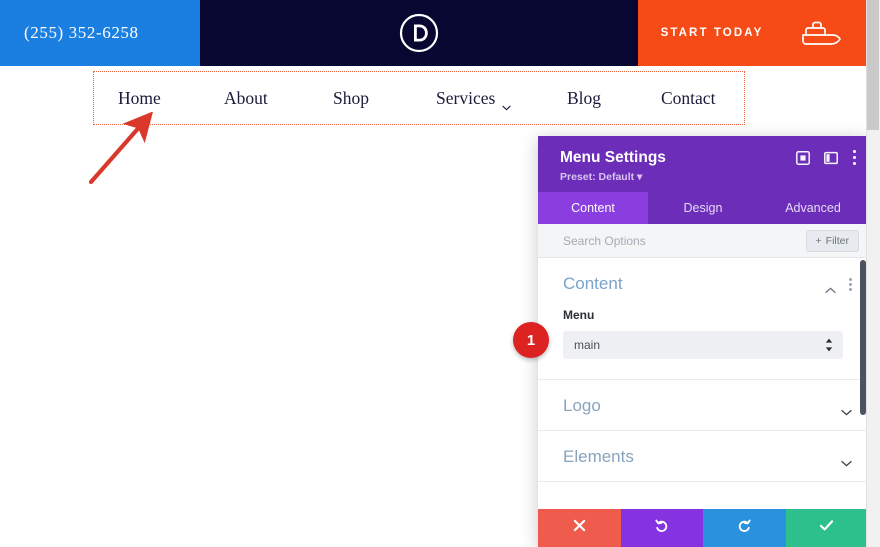 This screenshot has width=880, height=547. I want to click on tab-design: Design, so click(703, 208).